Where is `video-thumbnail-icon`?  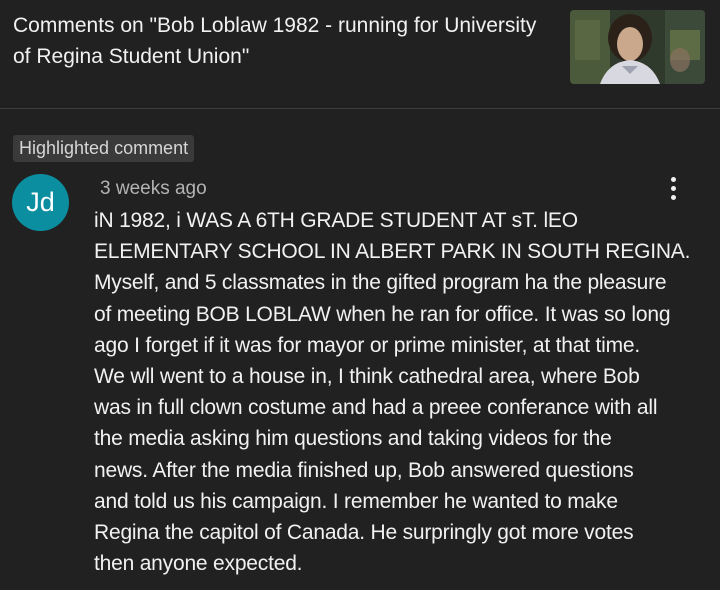
video-thumbnail-icon is located at coordinates (637, 47).